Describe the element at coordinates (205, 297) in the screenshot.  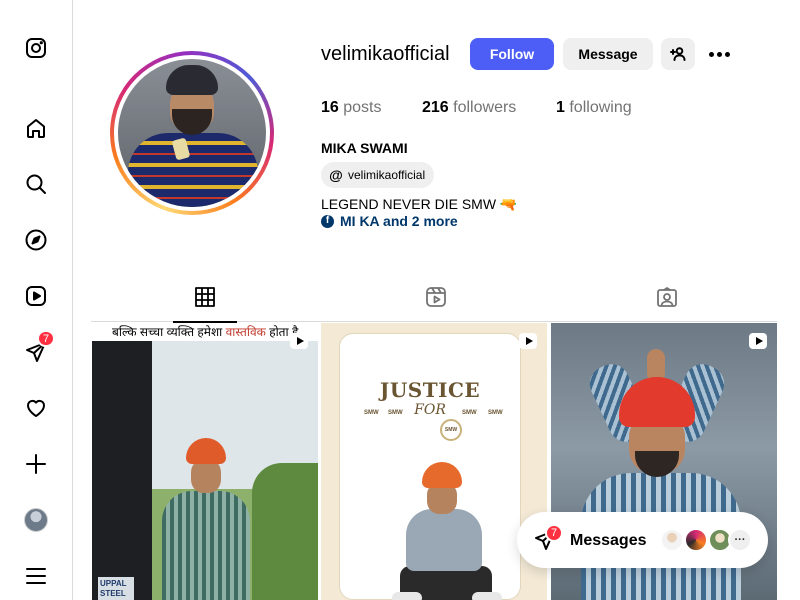
I see `grid-icon` at that location.